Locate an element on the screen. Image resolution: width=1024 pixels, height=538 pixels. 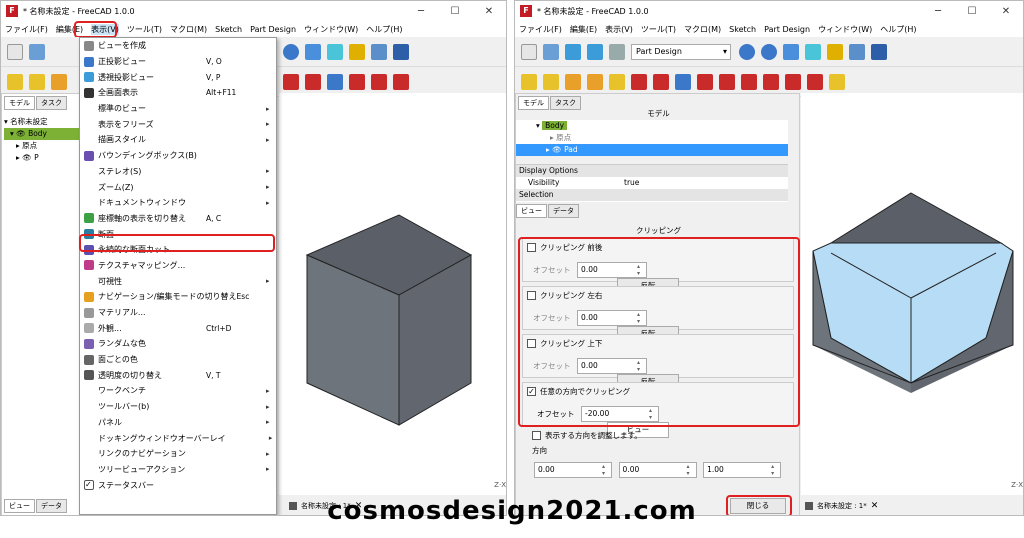
view-menu-item: 全画面表示 Alt+F11 is located at coordinates (178, 93).